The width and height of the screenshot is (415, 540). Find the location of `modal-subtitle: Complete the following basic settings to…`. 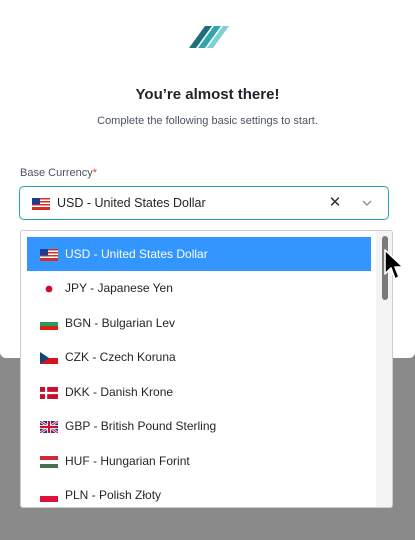

modal-subtitle: Complete the following basic settings to… is located at coordinates (207, 121).